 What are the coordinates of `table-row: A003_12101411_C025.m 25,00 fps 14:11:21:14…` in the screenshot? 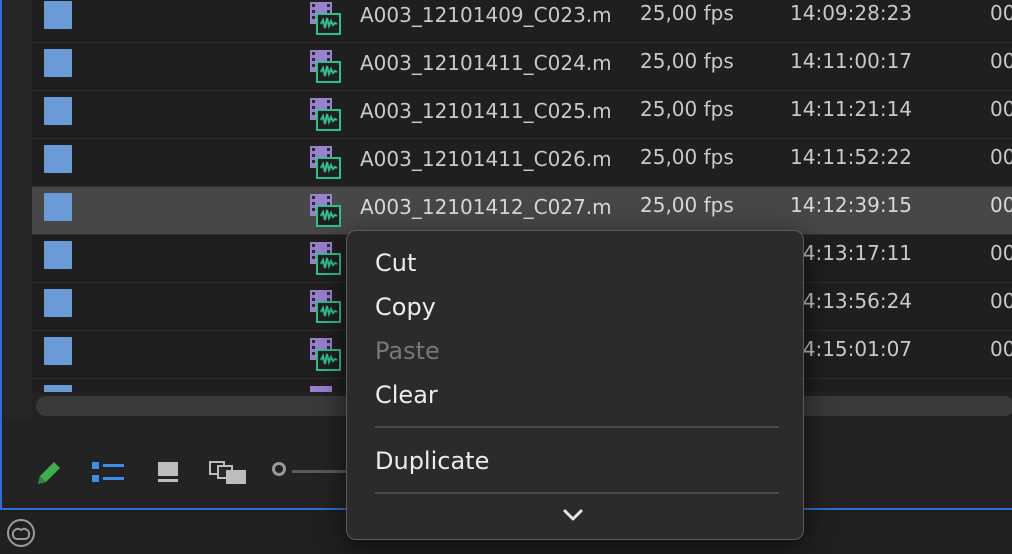 It's located at (522, 115).